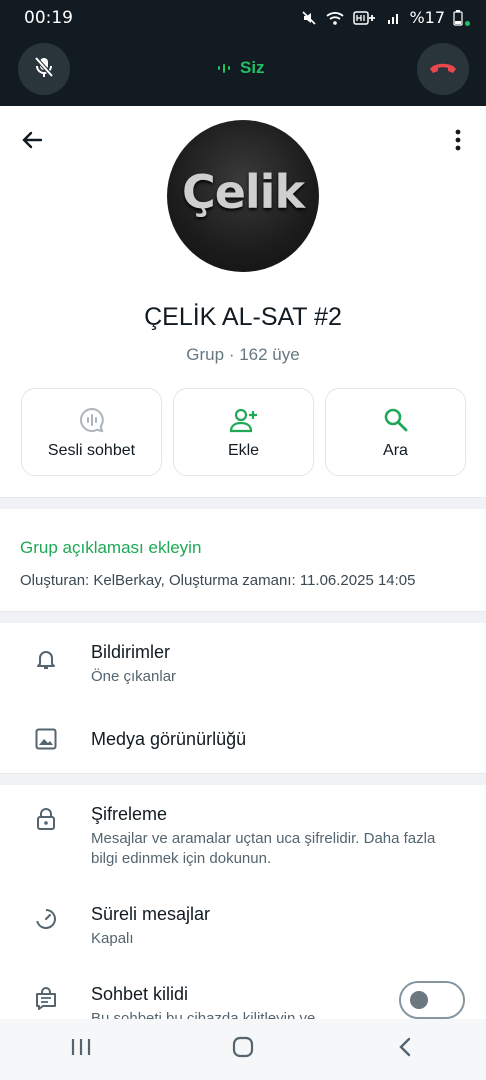 This screenshot has height=1080, width=486. I want to click on search-button: Ara, so click(395, 432).